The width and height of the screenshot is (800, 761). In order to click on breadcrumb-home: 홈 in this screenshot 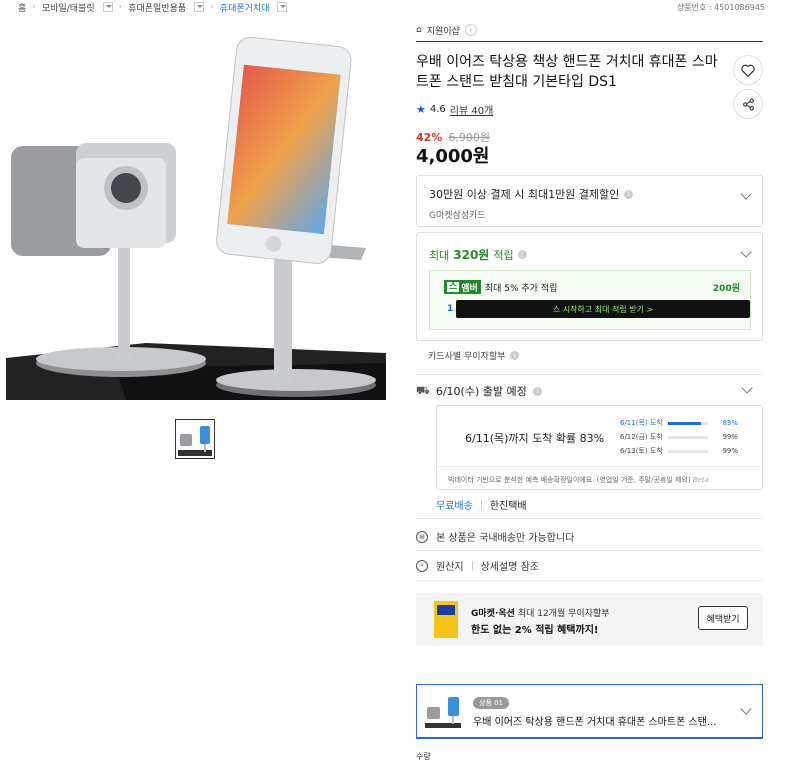, I will do `click(22, 7)`.